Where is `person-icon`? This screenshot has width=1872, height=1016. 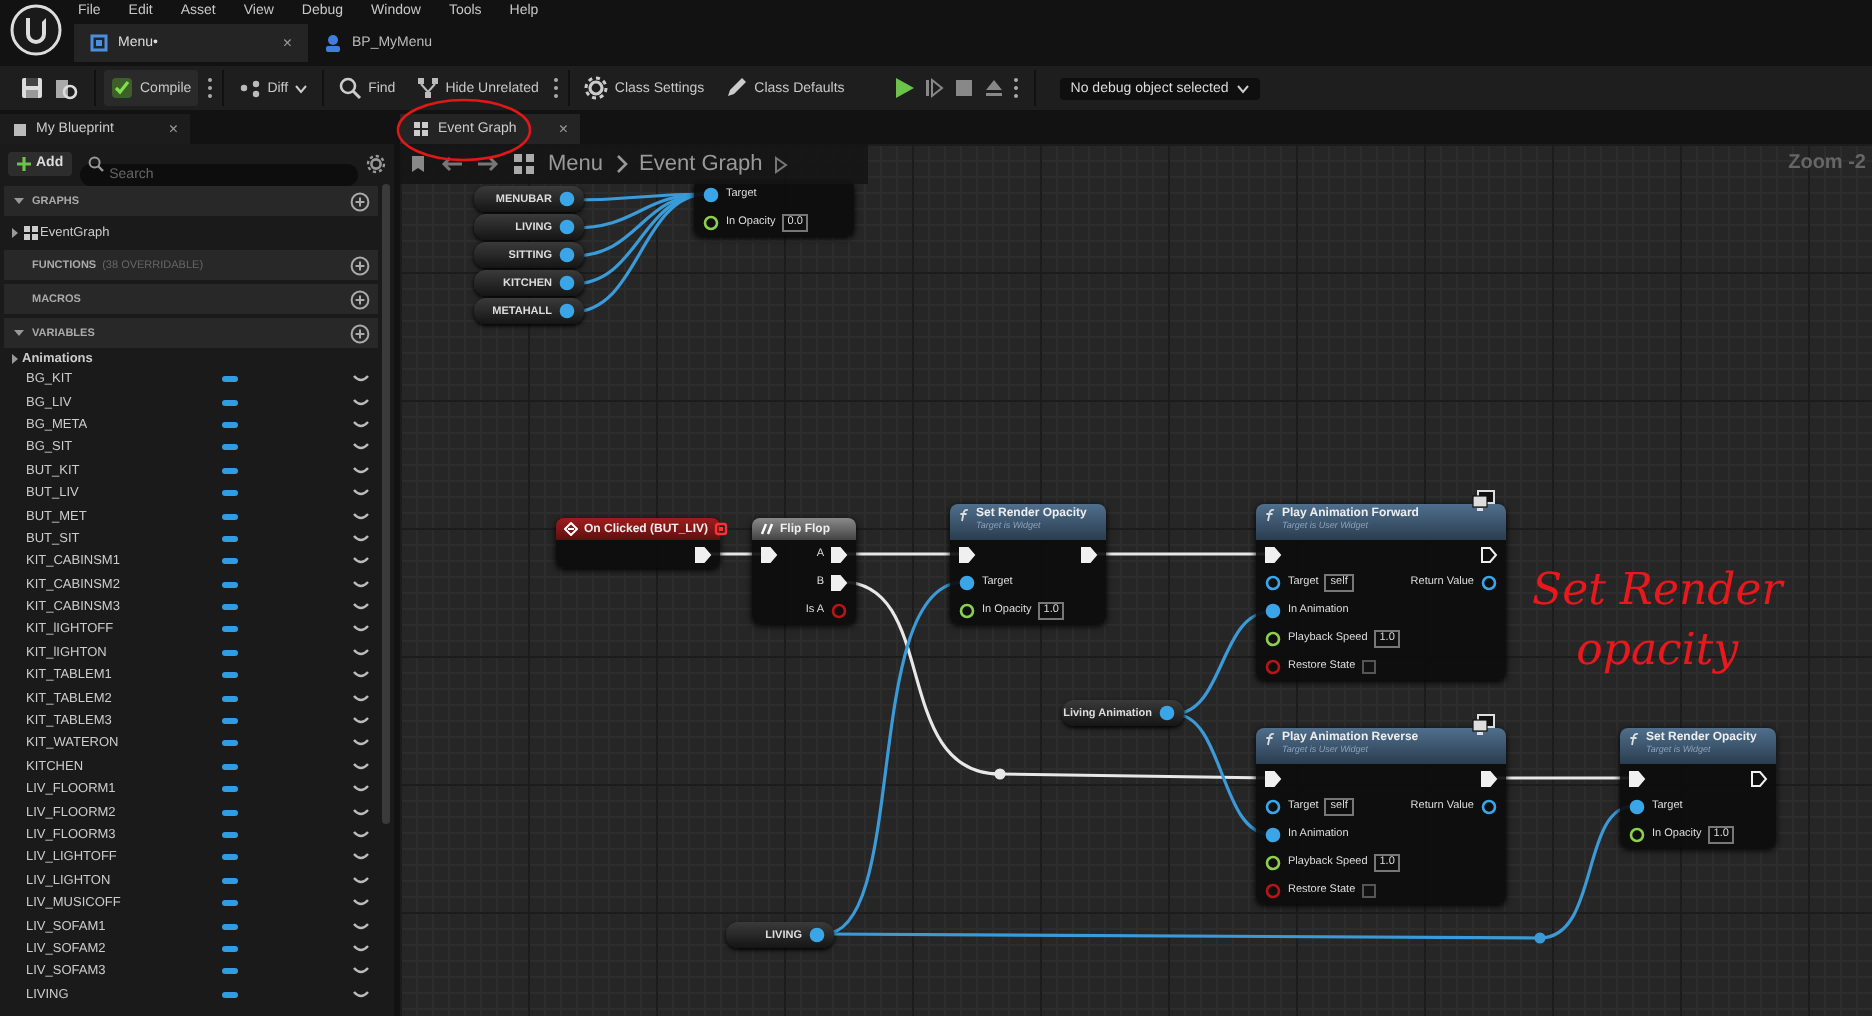
person-icon is located at coordinates (333, 43).